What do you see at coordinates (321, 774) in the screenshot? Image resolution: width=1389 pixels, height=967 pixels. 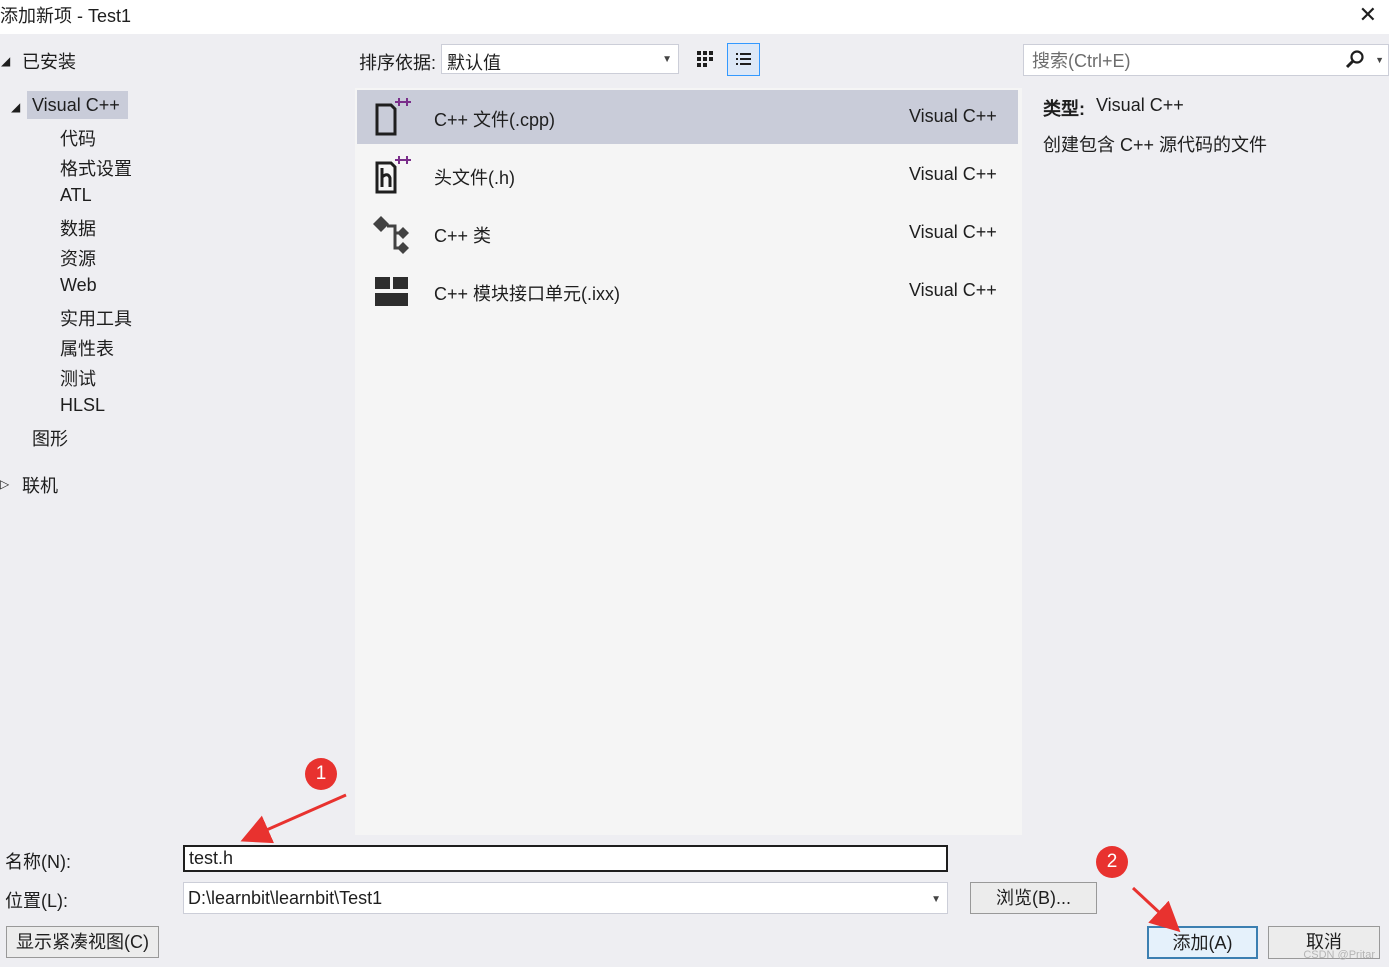 I see `annotation-badge-1: 1` at bounding box center [321, 774].